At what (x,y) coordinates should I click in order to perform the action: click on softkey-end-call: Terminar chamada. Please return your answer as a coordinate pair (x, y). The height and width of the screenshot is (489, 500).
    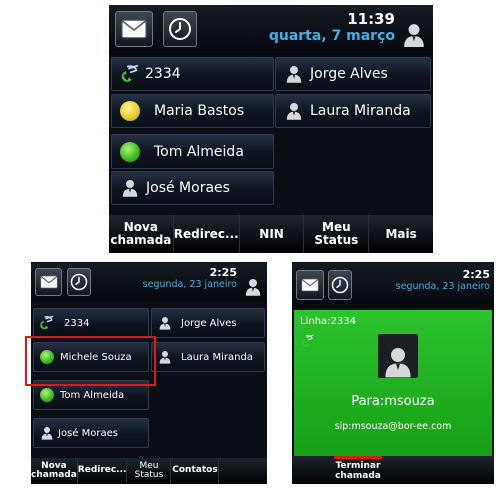
    Looking at the image, I should click on (358, 470).